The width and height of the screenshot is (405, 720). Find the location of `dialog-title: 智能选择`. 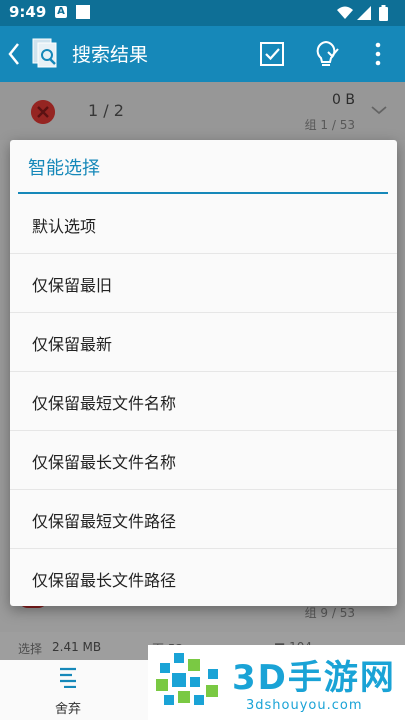

dialog-title: 智能选择 is located at coordinates (64, 168).